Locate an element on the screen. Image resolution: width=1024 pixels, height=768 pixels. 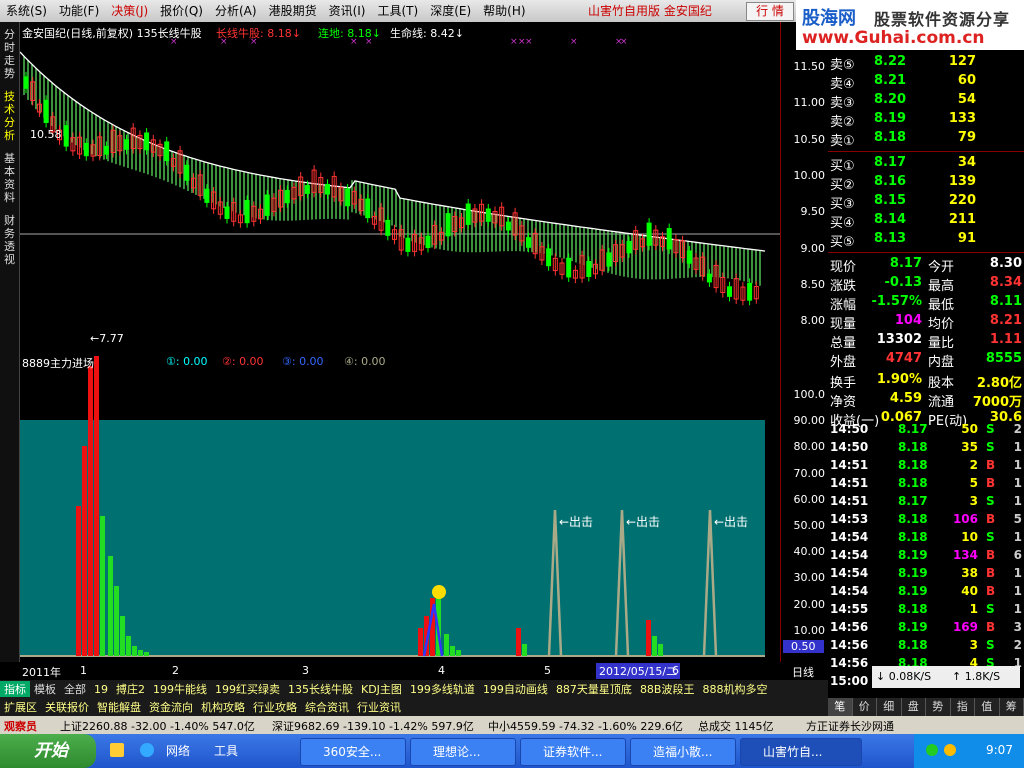
show-desktop-icon is located at coordinates (117, 750).